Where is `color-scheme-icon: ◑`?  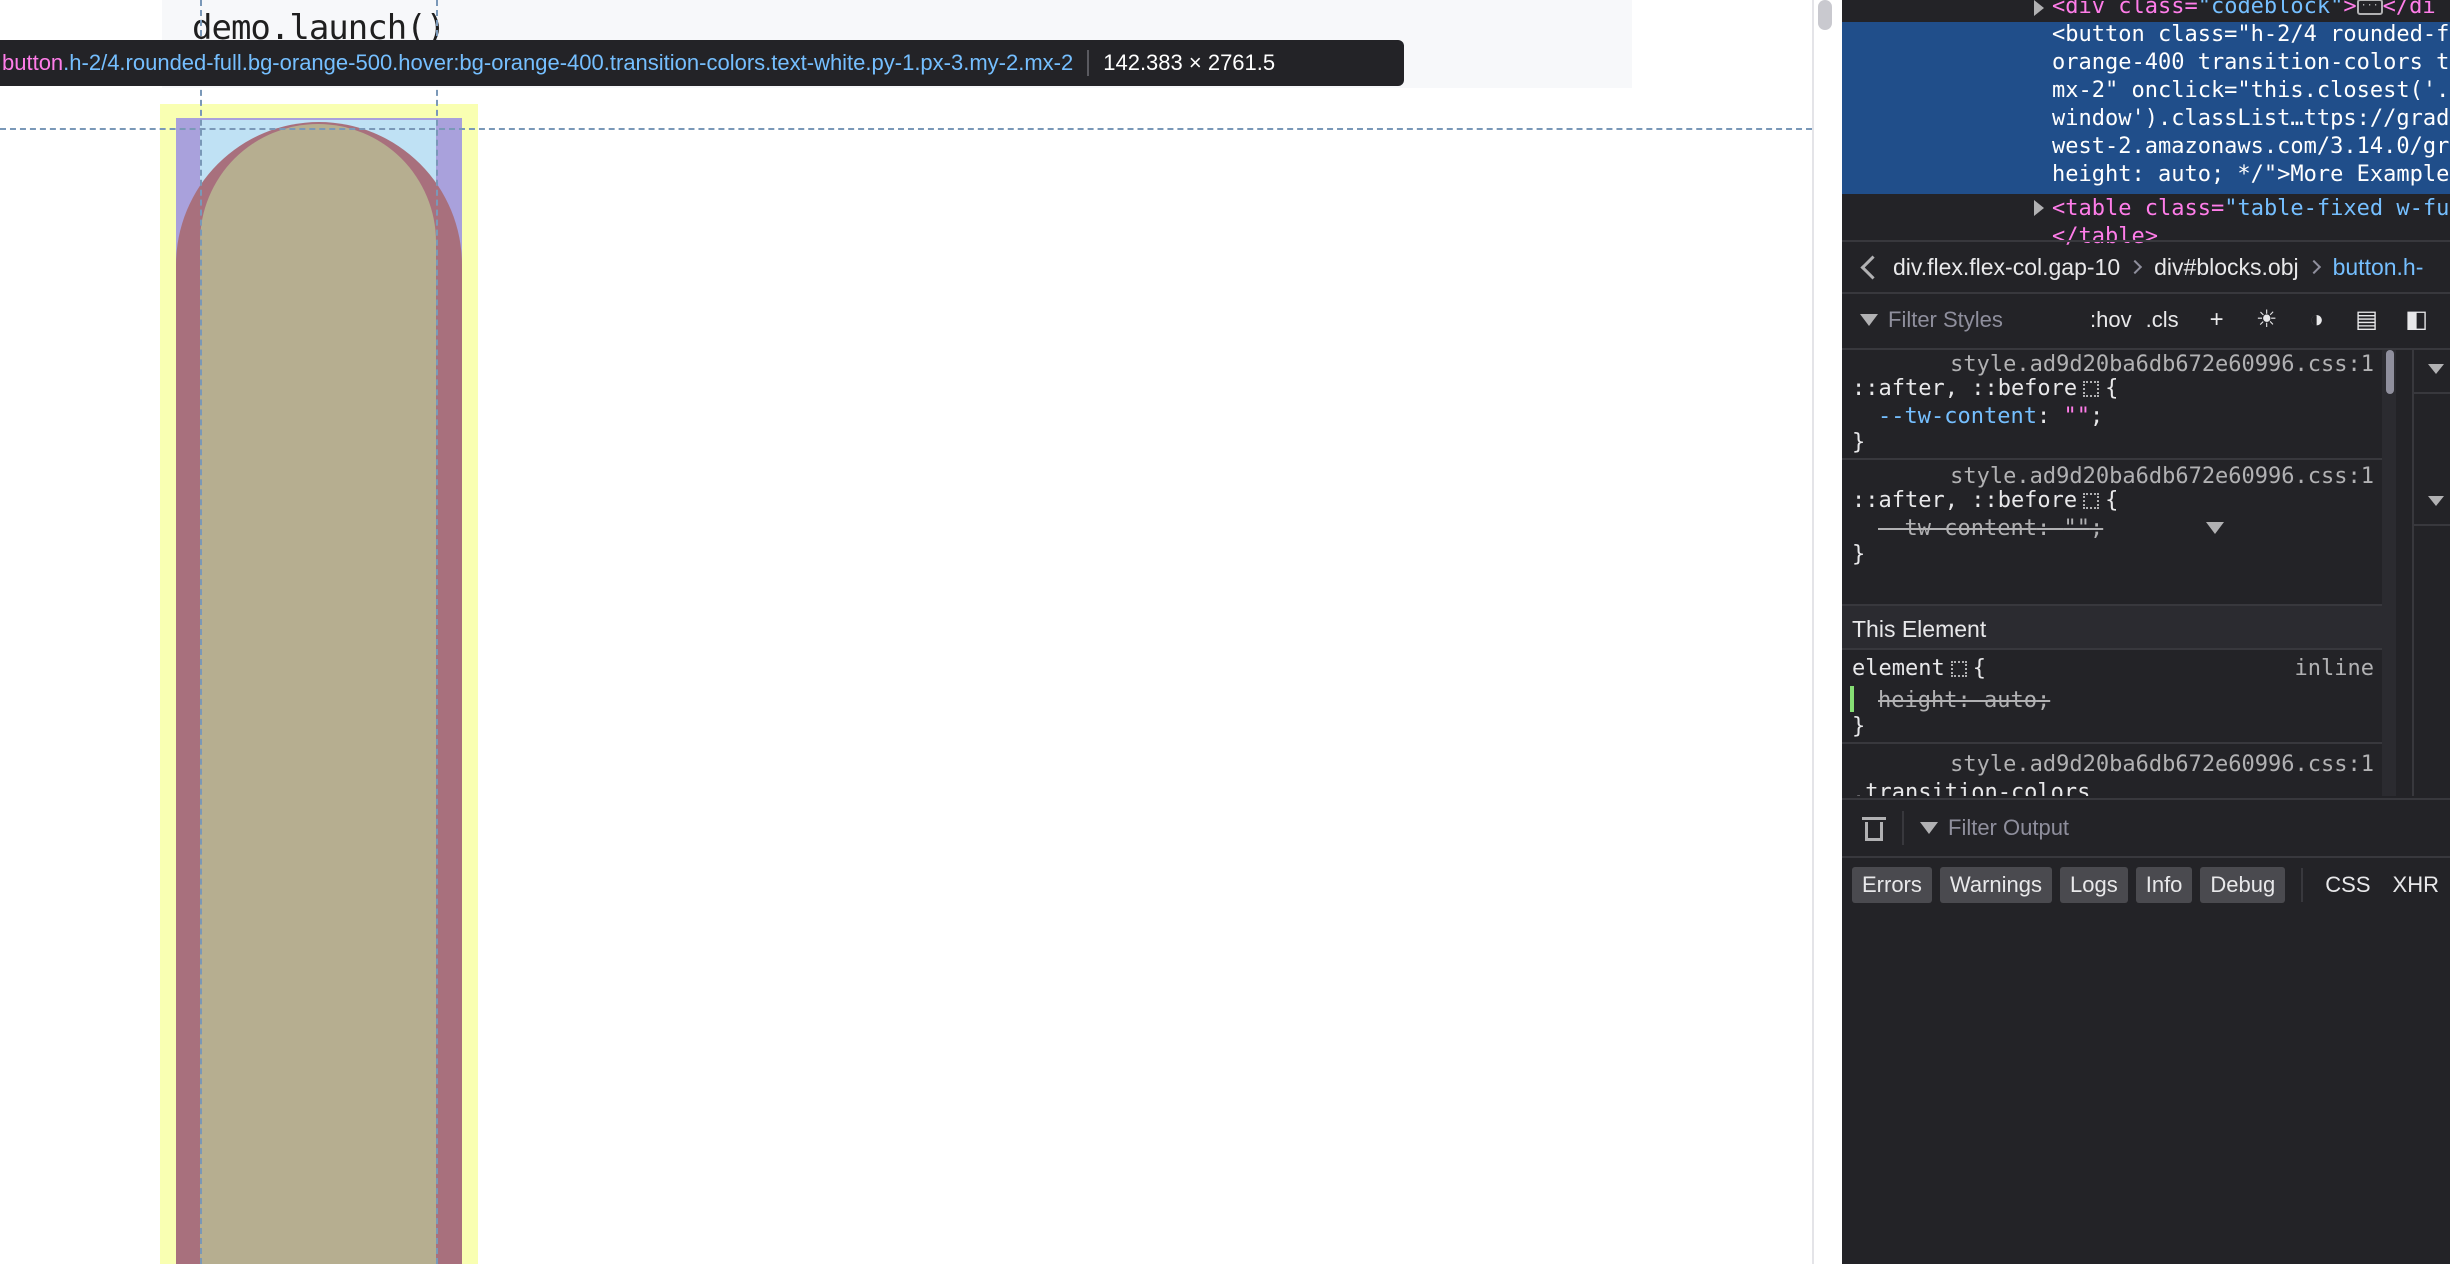 color-scheme-icon: ◑ is located at coordinates (2317, 320).